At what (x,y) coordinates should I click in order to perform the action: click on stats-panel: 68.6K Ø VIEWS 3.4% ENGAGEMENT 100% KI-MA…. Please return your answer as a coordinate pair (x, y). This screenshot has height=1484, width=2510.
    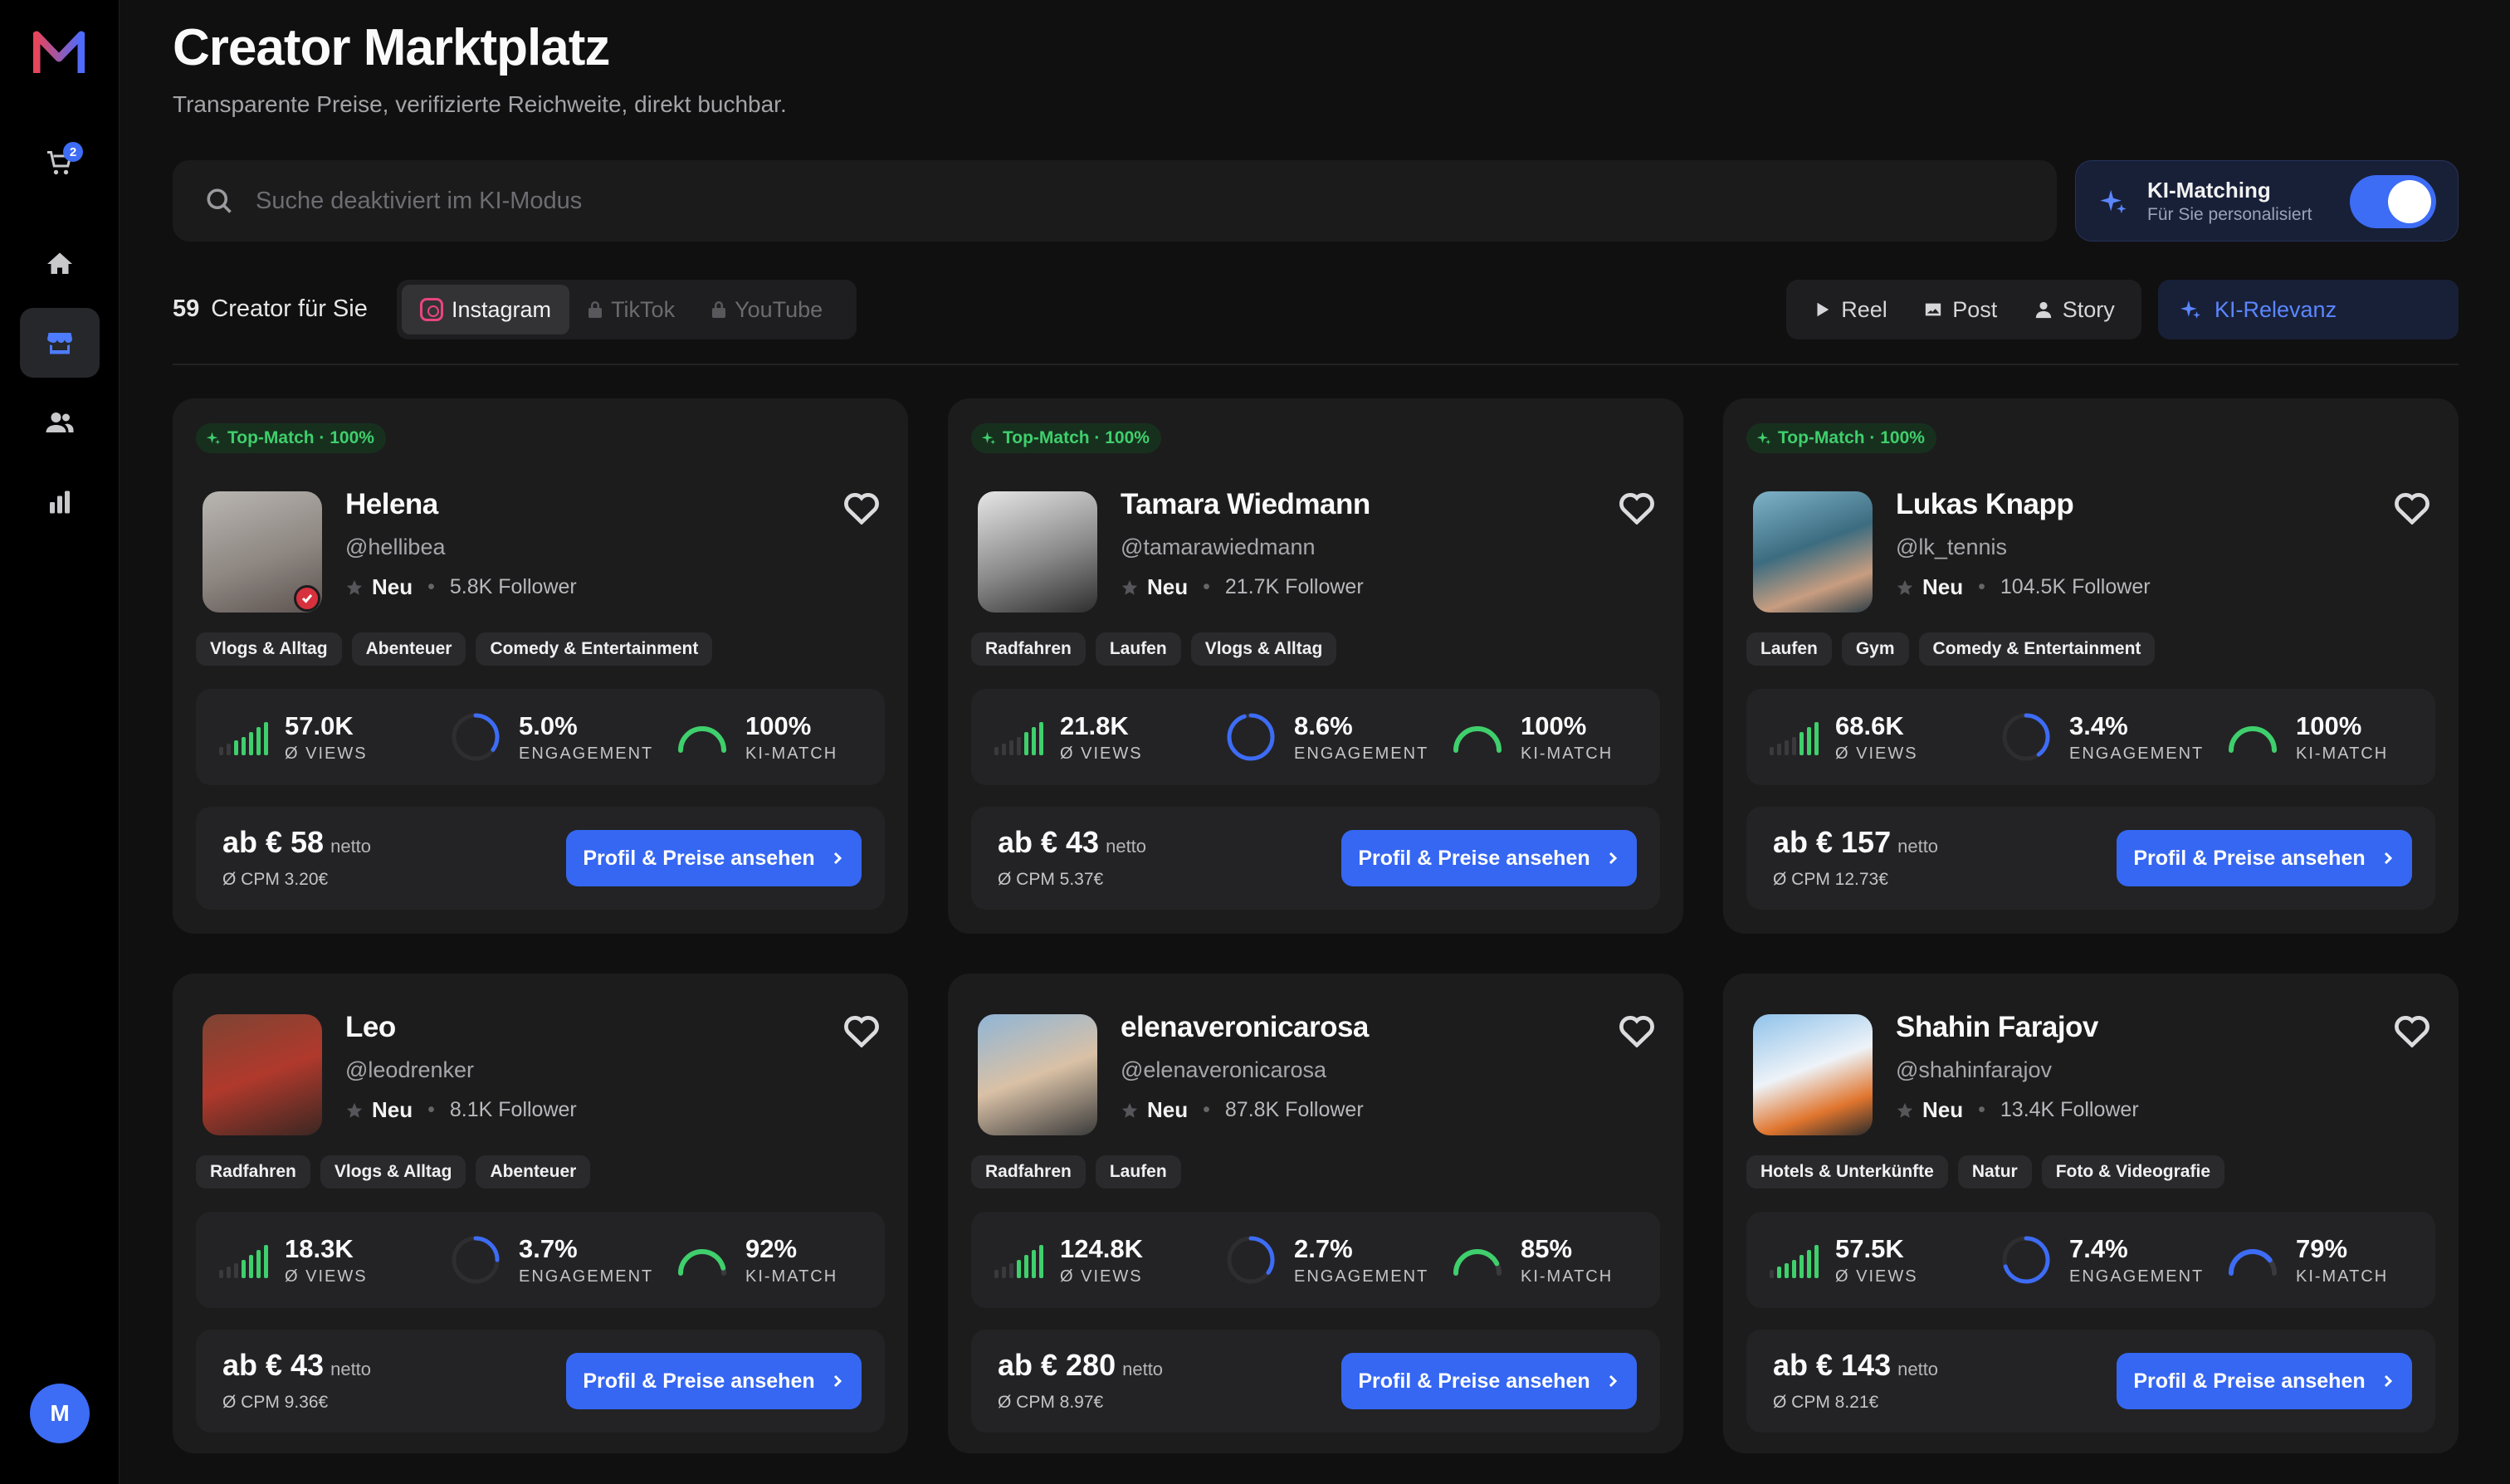
    Looking at the image, I should click on (2090, 737).